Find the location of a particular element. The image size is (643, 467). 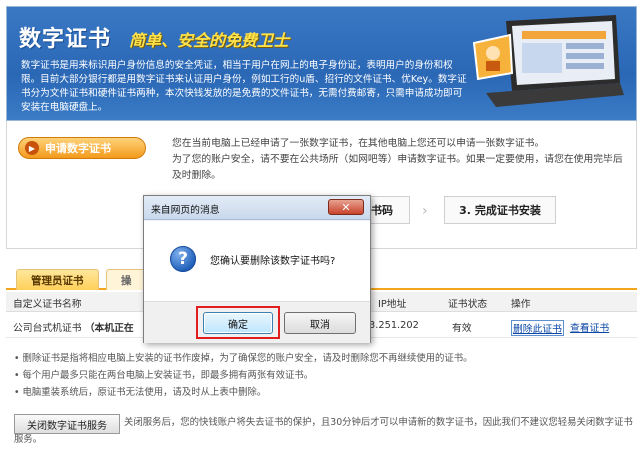

tab-admin-certificates-label: 管理员证书 is located at coordinates (57, 280).